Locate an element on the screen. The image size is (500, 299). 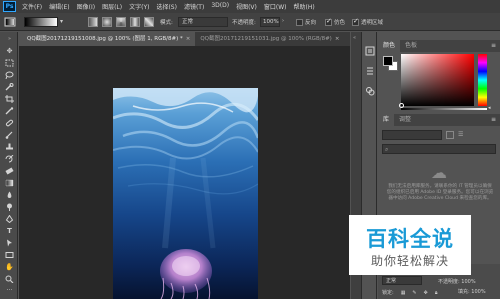
lock-label: 锁定: is located at coordinates (388, 293).